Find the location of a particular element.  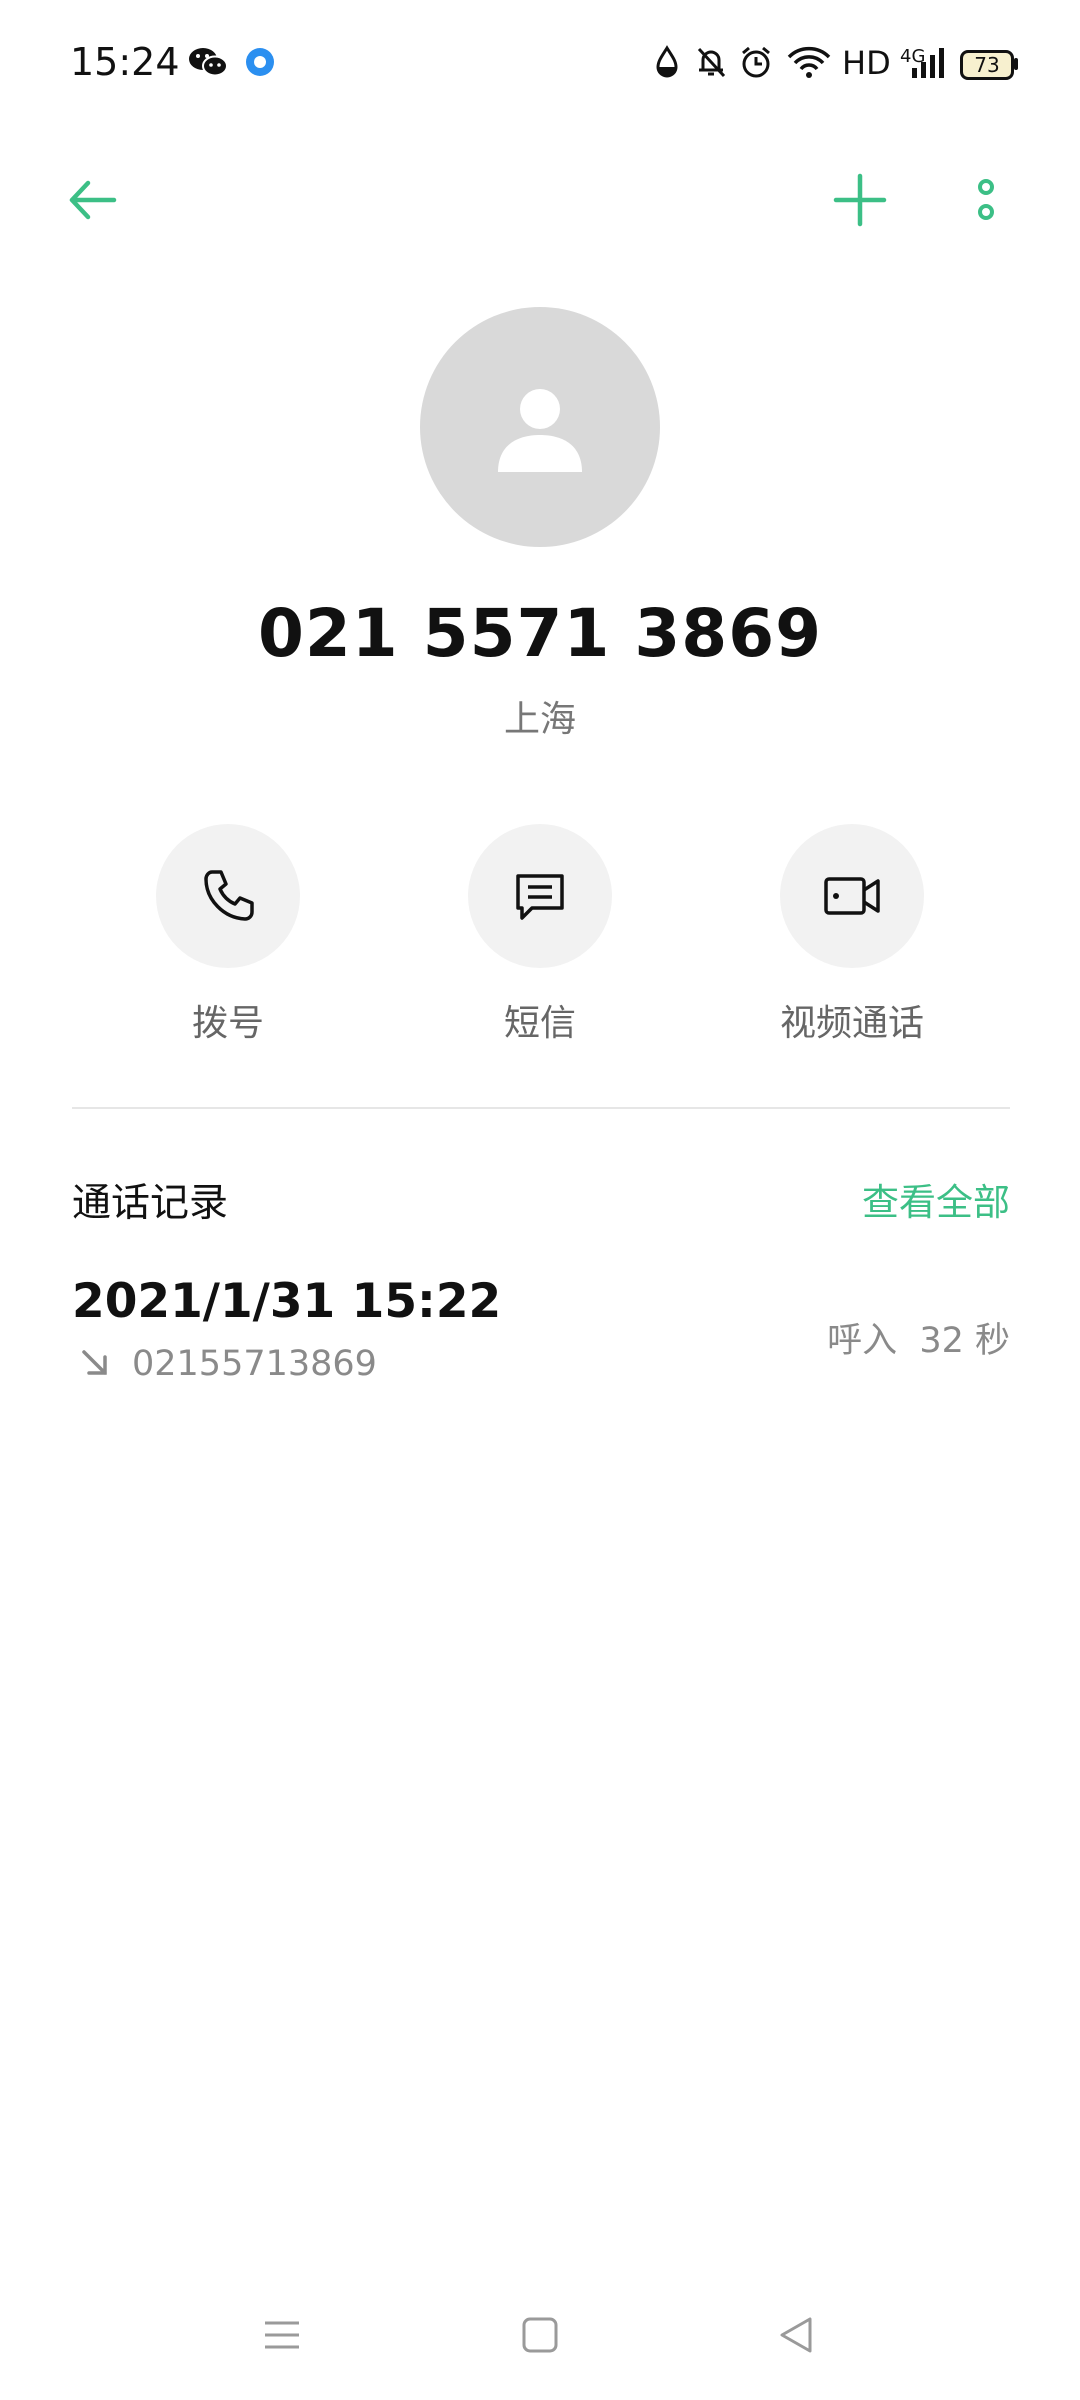

contact-location: 上海 is located at coordinates (539, 719).